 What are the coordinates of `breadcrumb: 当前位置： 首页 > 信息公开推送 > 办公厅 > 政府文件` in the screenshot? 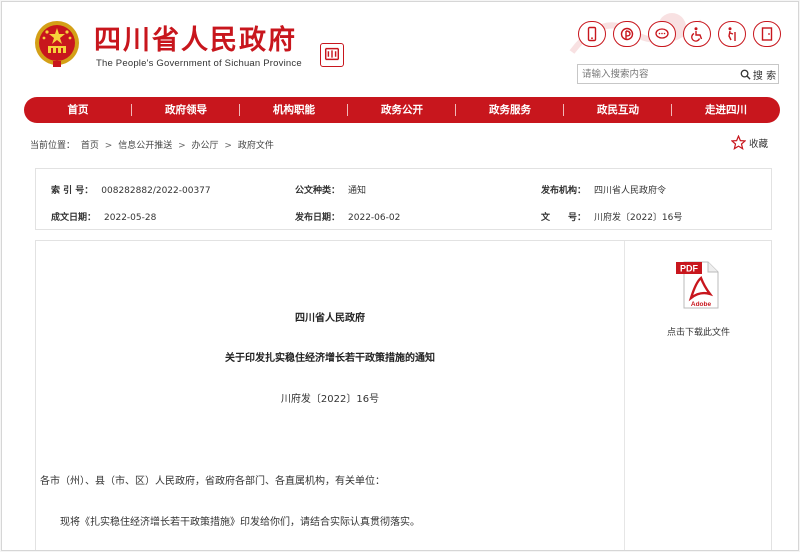 It's located at (153, 144).